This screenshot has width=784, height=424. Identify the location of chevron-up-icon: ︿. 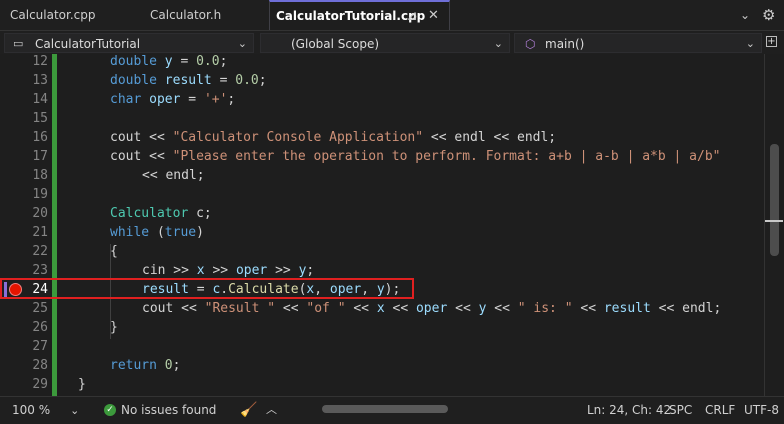
(271, 409).